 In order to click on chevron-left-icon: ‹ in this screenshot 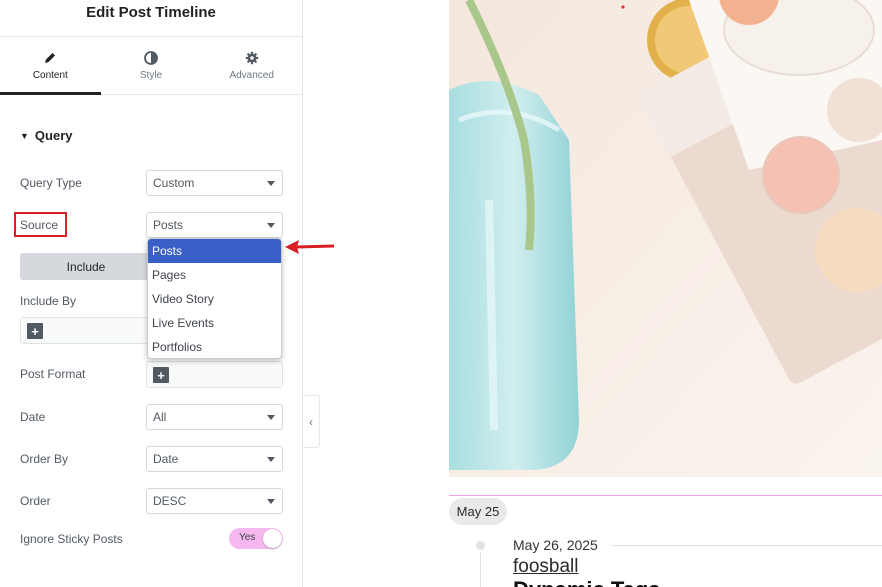, I will do `click(311, 421)`.